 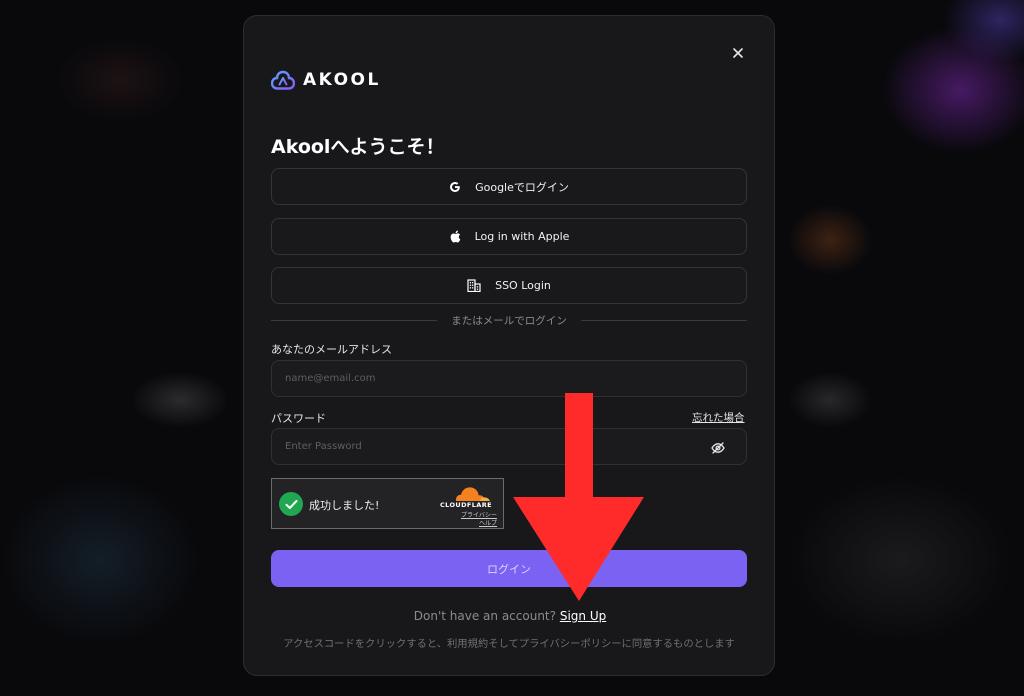 What do you see at coordinates (298, 418) in the screenshot?
I see `password-label: パスワード` at bounding box center [298, 418].